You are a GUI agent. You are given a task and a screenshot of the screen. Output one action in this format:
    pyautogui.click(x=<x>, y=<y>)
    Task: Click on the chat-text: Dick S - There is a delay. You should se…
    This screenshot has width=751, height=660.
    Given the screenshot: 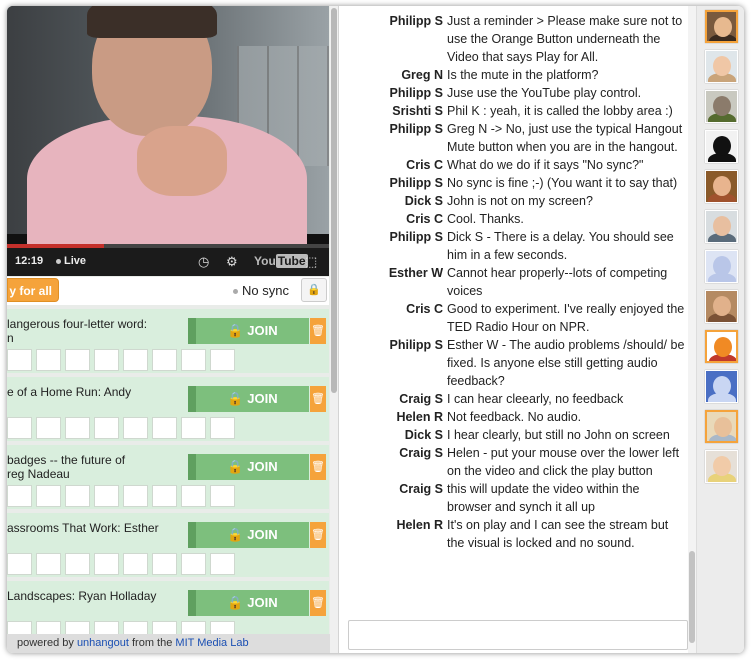 What is the action you would take?
    pyautogui.click(x=560, y=246)
    